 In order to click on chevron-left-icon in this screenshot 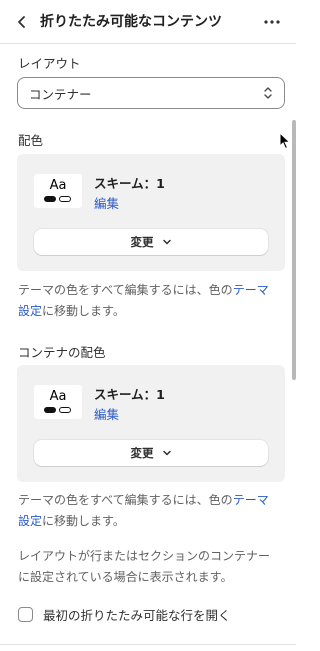, I will do `click(21, 22)`.